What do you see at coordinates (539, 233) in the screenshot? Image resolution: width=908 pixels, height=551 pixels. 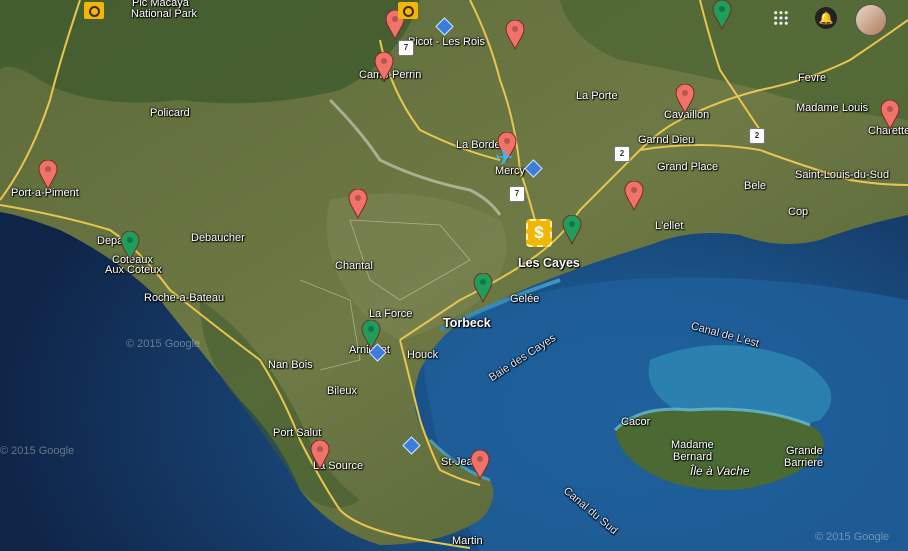 I see `dollar-icon: $` at bounding box center [539, 233].